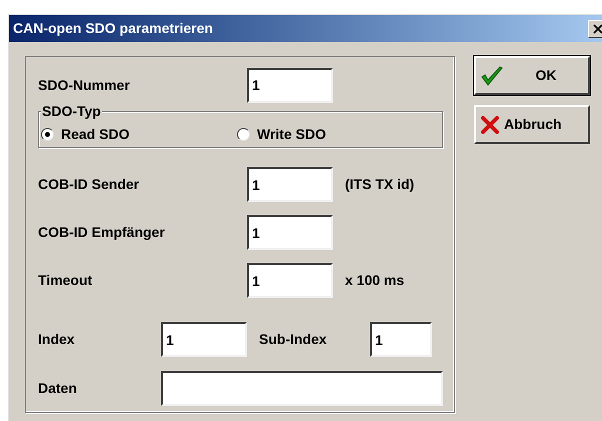 Image resolution: width=602 pixels, height=421 pixels. What do you see at coordinates (293, 339) in the screenshot?
I see `field-label: Sub-Index` at bounding box center [293, 339].